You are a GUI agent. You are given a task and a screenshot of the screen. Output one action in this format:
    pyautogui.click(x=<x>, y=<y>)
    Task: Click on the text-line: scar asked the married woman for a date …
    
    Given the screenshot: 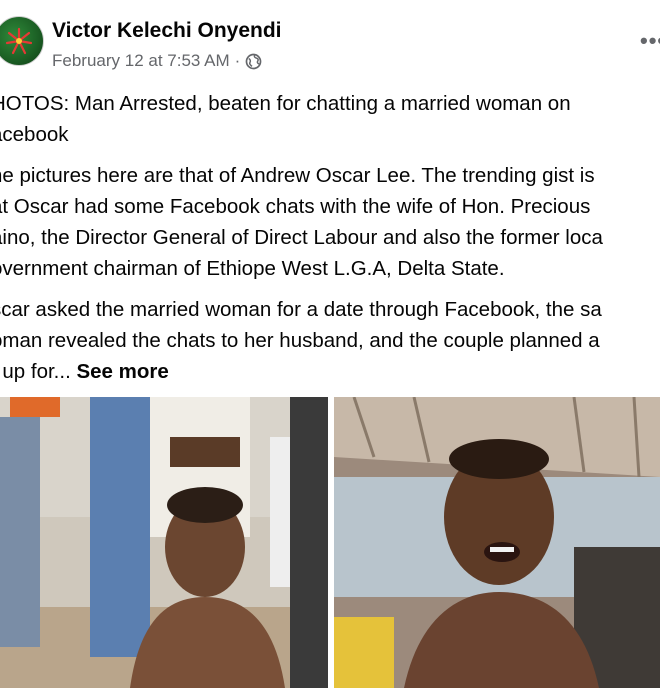 What is the action you would take?
    pyautogui.click(x=301, y=309)
    